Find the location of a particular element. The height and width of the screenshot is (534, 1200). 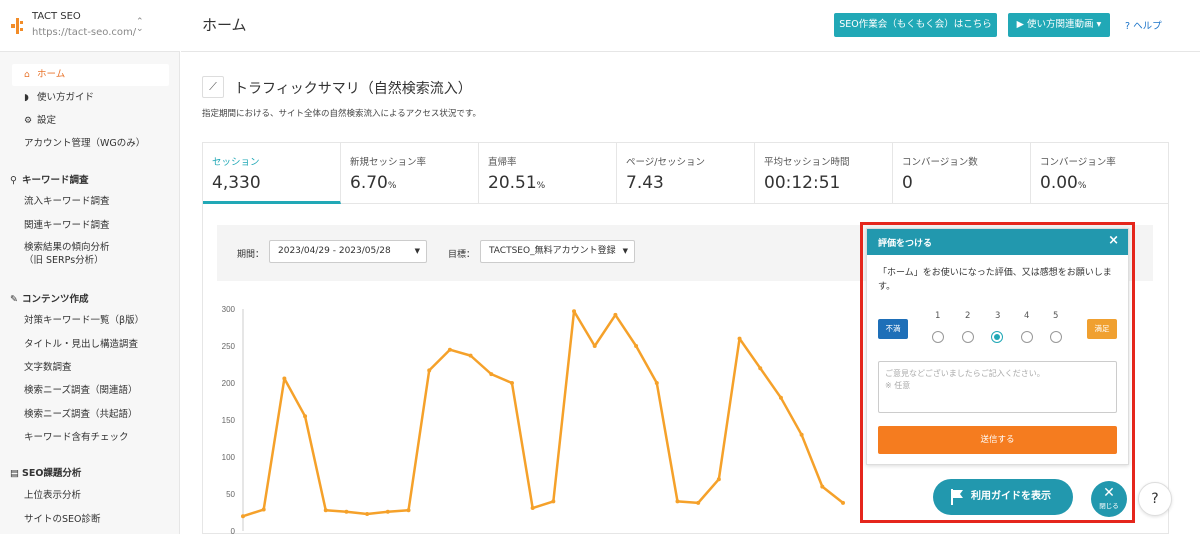

sidebar-item-label: タイトル・見出し構造調査 is located at coordinates (81, 344).